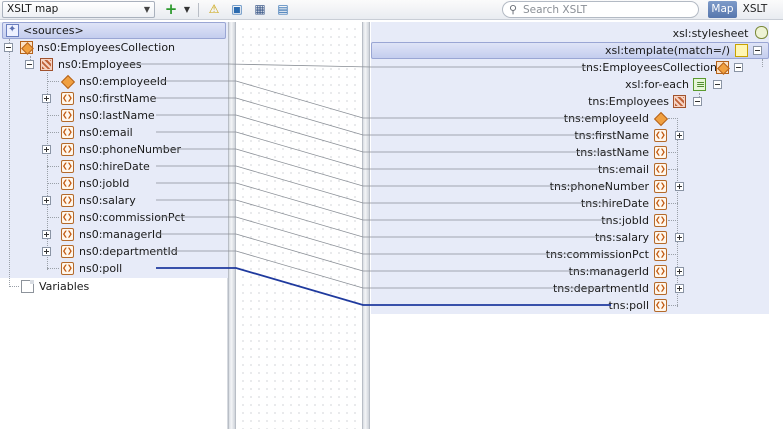 This screenshot has height=429, width=783. Describe the element at coordinates (12, 30) in the screenshot. I see `sources-icon` at that location.